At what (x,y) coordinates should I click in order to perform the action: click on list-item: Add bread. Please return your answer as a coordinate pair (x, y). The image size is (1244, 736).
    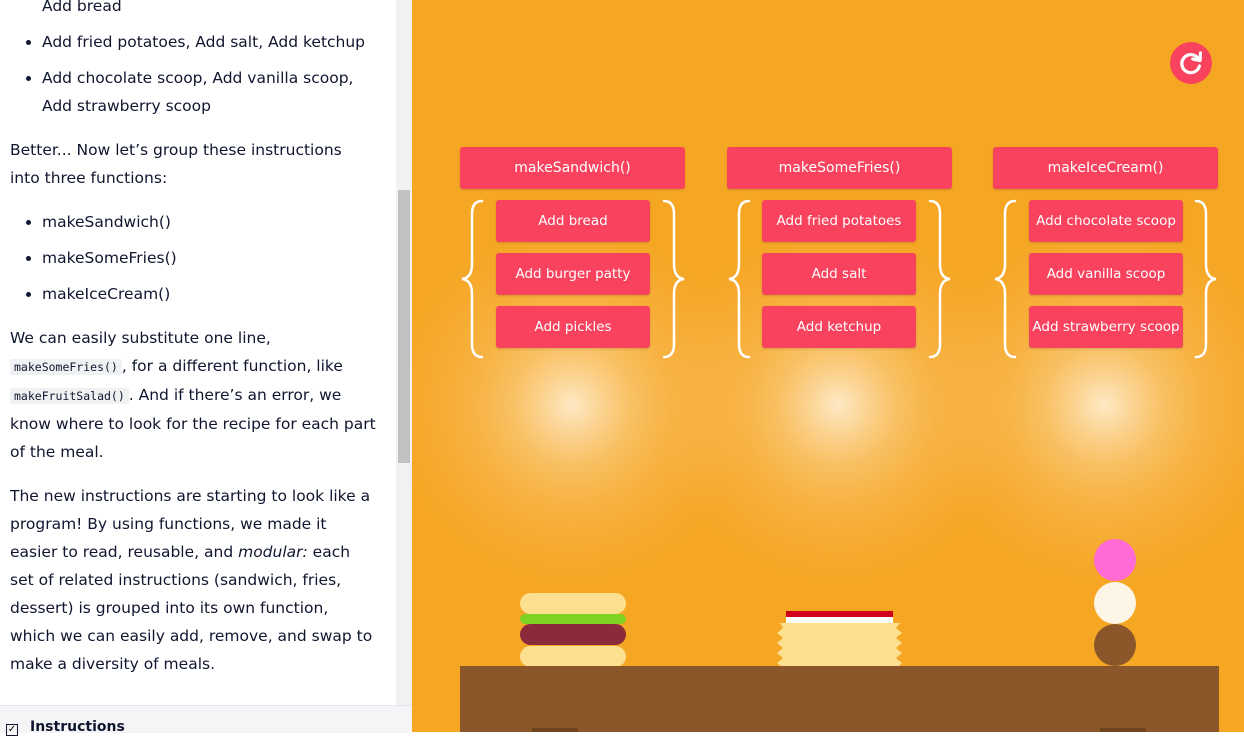
    Looking at the image, I should click on (82, 7).